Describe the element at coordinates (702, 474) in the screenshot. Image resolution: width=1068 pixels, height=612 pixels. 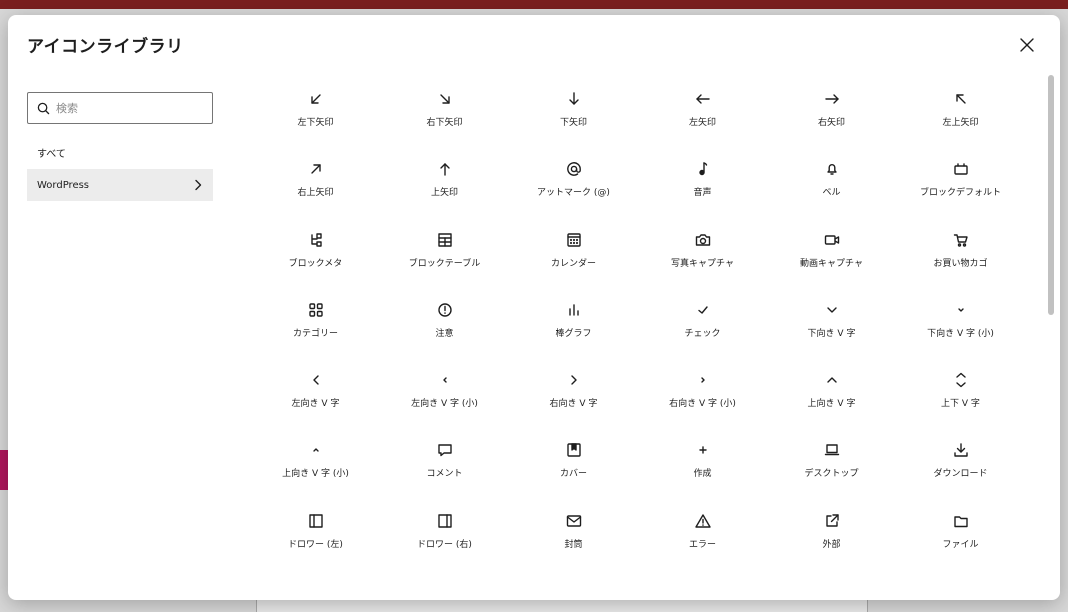
I see `icon-item-label: 作成` at that location.